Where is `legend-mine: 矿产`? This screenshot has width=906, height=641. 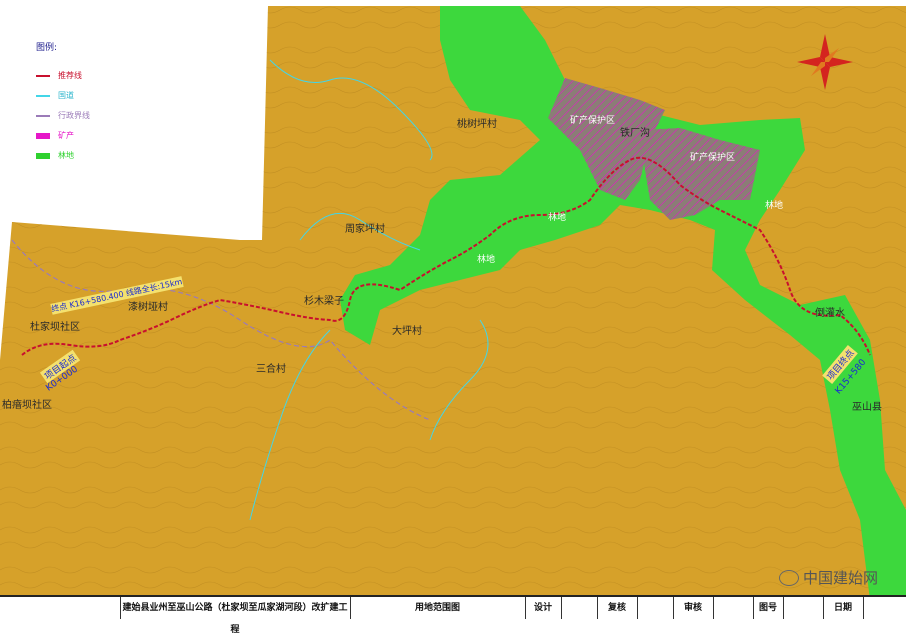
legend-mine: 矿产 is located at coordinates (55, 135).